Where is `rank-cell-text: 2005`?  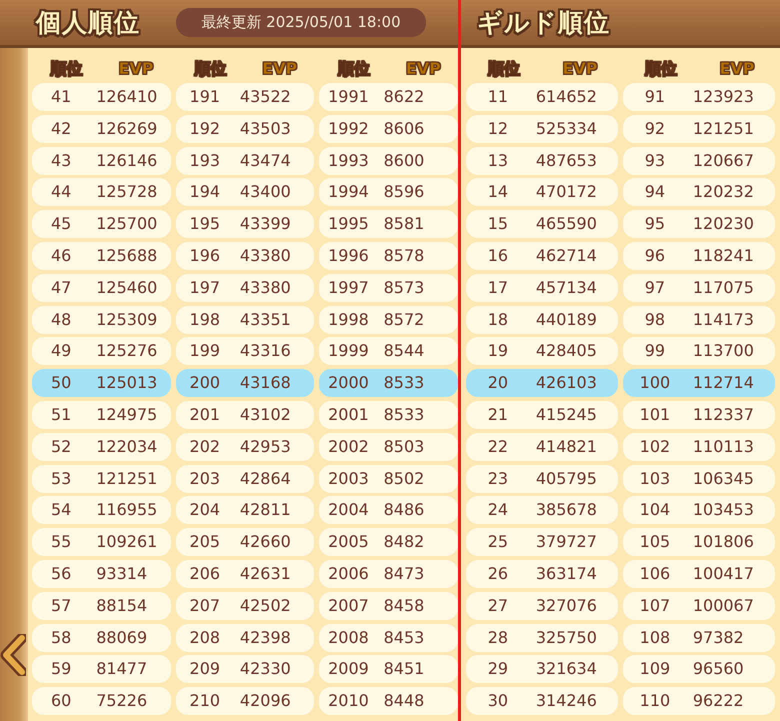
rank-cell-text: 2005 is located at coordinates (348, 542).